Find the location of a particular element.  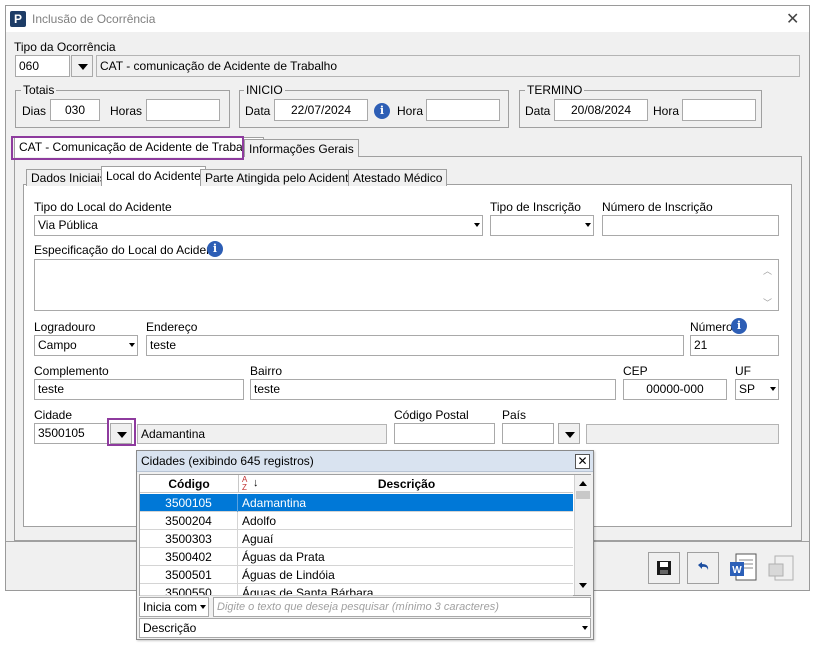

tipo-inscricao-select is located at coordinates (542, 225).